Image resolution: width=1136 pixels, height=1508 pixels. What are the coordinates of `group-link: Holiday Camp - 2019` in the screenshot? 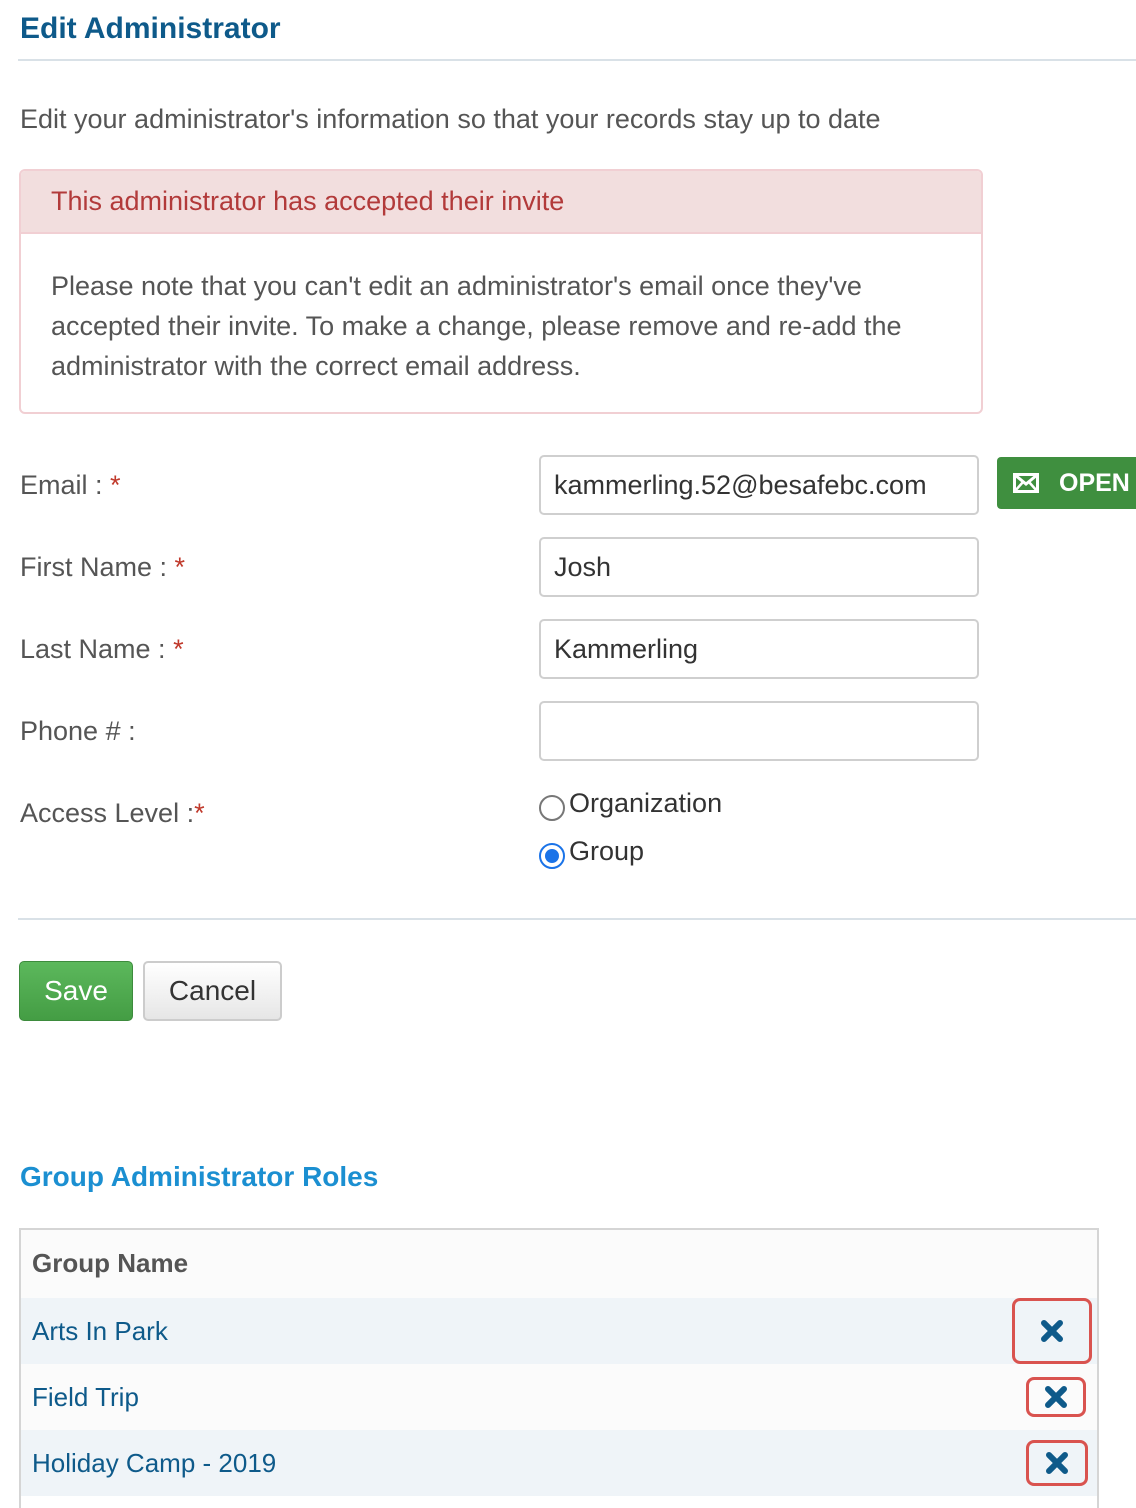 It's located at (154, 1463).